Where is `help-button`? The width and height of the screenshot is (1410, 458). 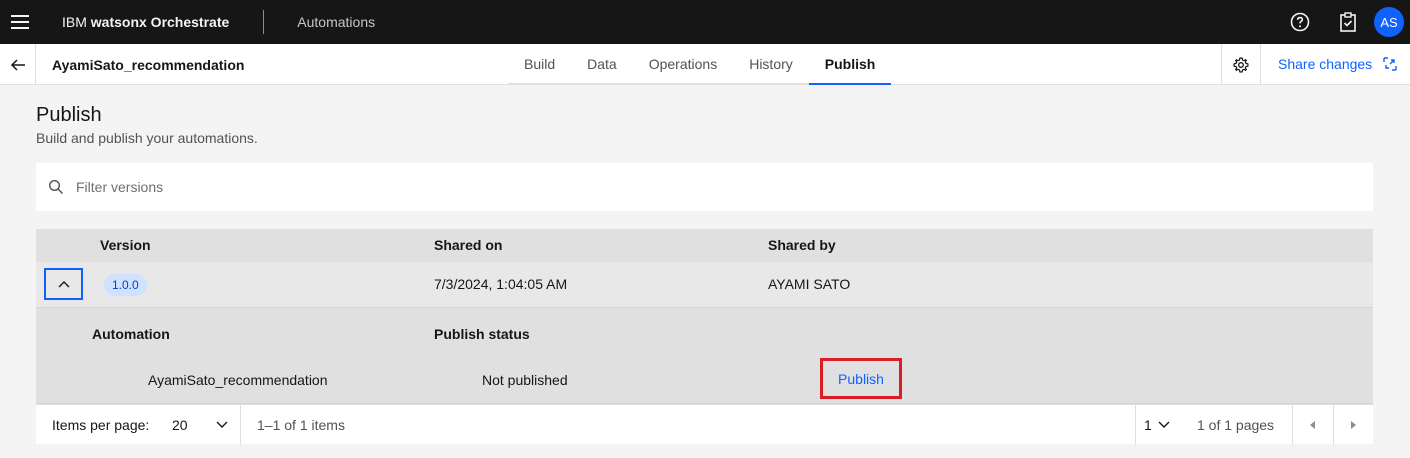 help-button is located at coordinates (1300, 22).